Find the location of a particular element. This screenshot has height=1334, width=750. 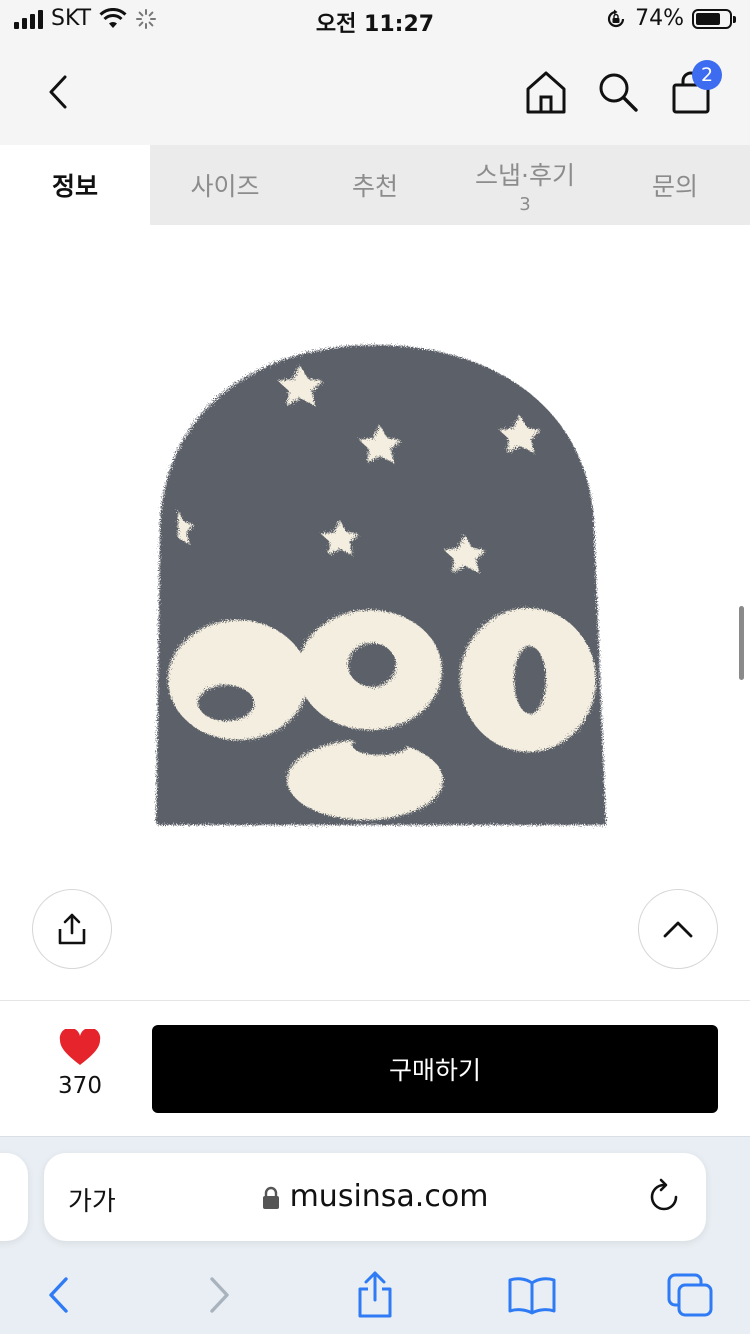

reload-icon is located at coordinates (664, 1194).